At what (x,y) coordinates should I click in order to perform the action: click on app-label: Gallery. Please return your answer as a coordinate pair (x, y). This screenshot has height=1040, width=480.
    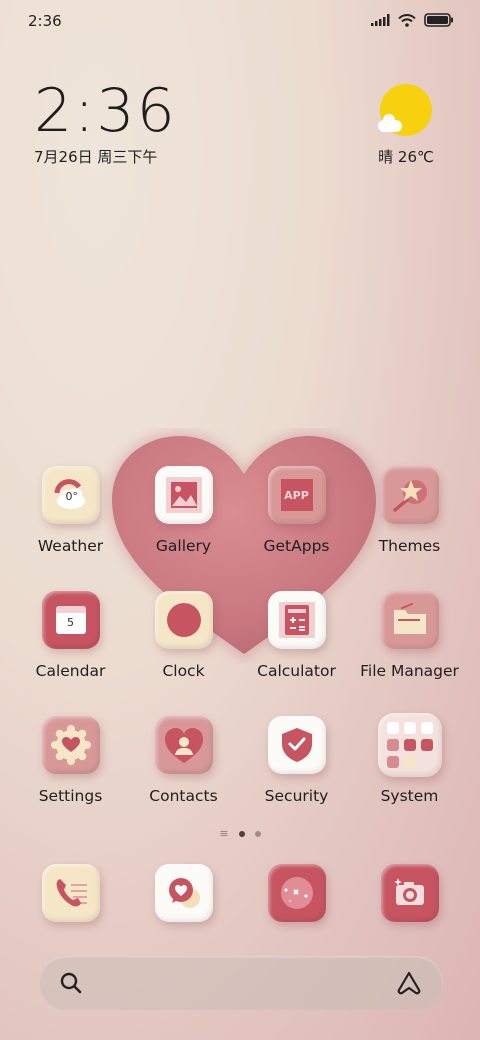
    Looking at the image, I should click on (183, 546).